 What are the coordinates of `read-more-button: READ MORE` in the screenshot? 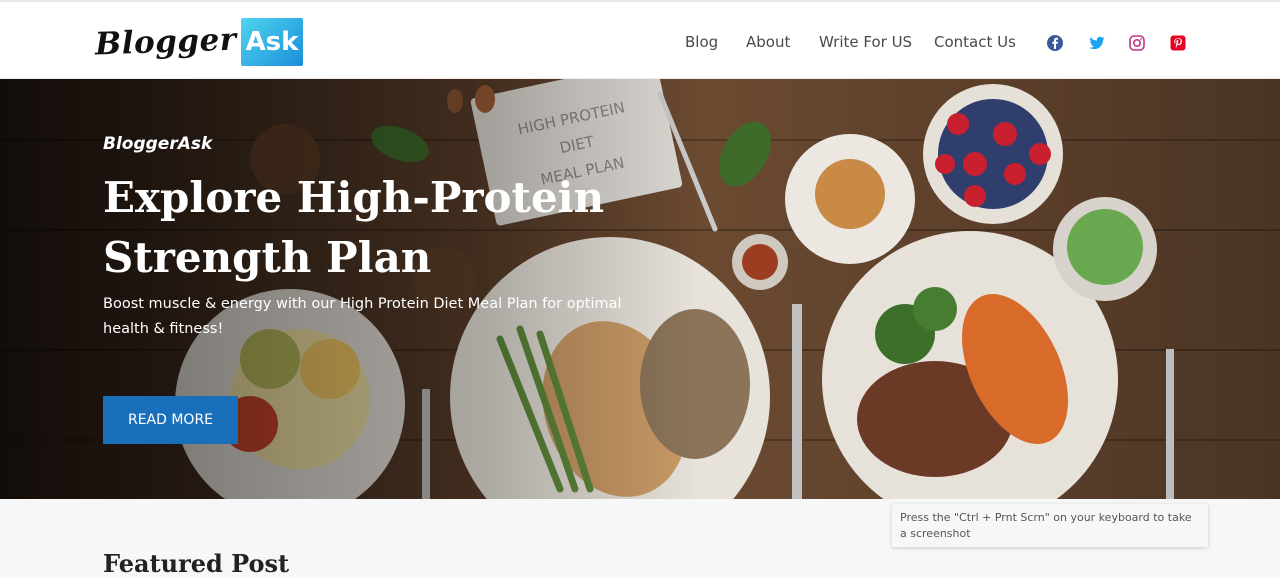 It's located at (170, 420).